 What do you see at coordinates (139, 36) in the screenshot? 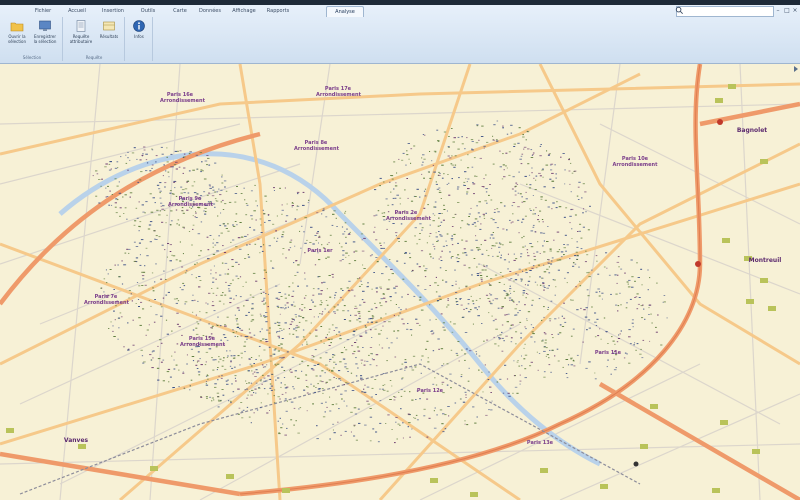
I see `info-button: Infos` at bounding box center [139, 36].